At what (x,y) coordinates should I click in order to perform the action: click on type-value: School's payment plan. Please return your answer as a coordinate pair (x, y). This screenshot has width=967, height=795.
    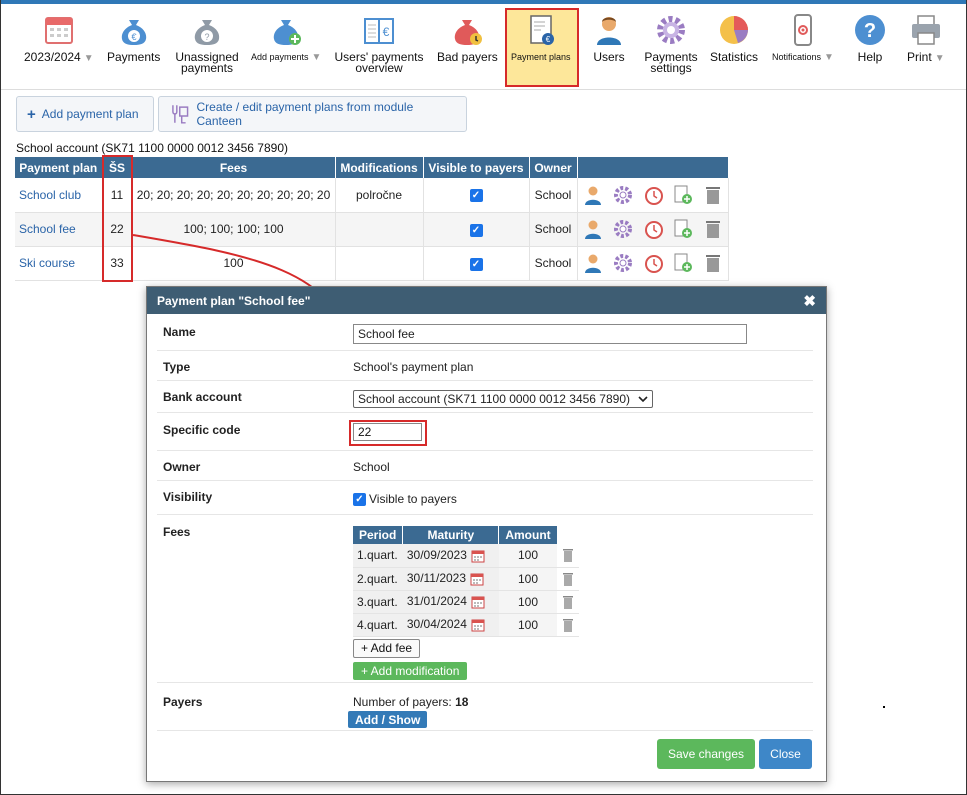
    Looking at the image, I should click on (413, 367).